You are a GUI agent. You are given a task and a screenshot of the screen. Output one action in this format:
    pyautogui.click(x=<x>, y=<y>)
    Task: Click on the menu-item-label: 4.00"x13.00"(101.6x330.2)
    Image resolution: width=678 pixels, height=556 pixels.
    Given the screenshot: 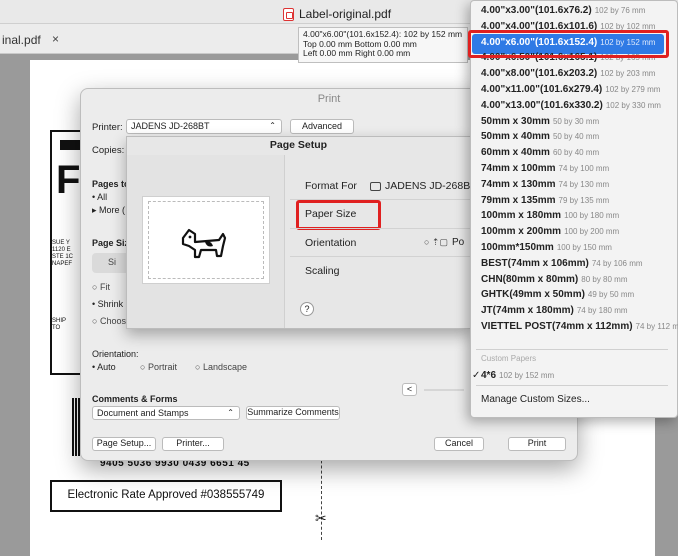 What is the action you would take?
    pyautogui.click(x=542, y=105)
    